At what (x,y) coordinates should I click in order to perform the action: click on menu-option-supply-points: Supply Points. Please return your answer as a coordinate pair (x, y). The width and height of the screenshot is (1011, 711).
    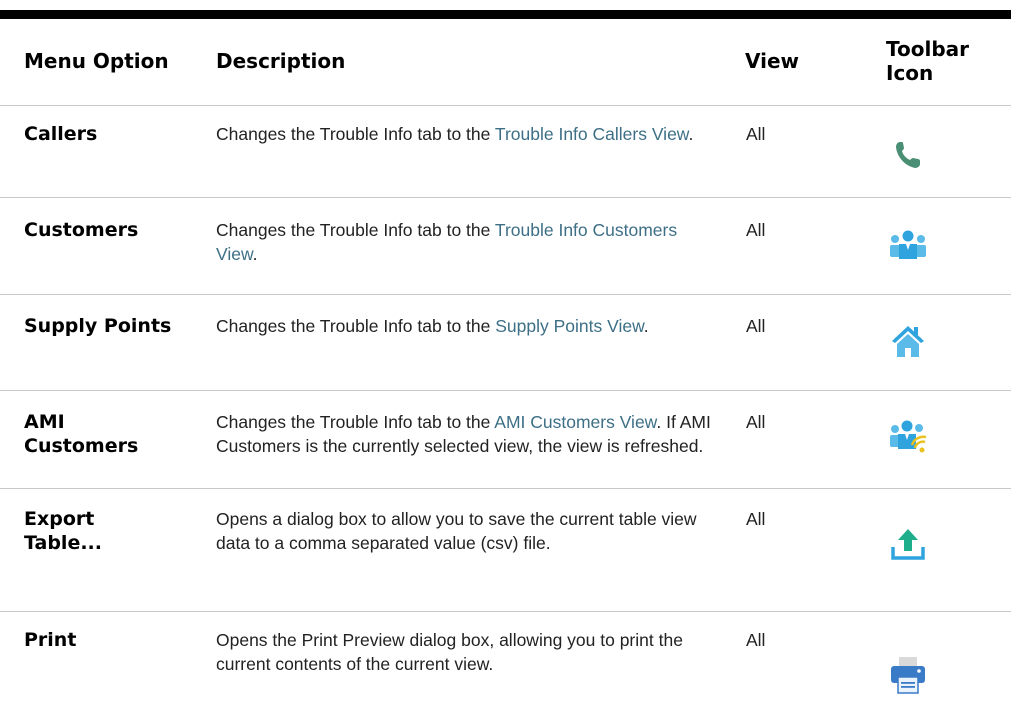
    Looking at the image, I should click on (99, 326).